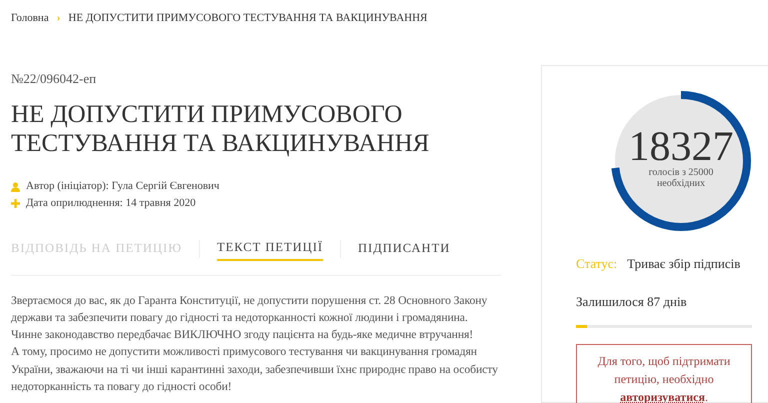 The image size is (768, 403). I want to click on votes-count: 18327, so click(681, 147).